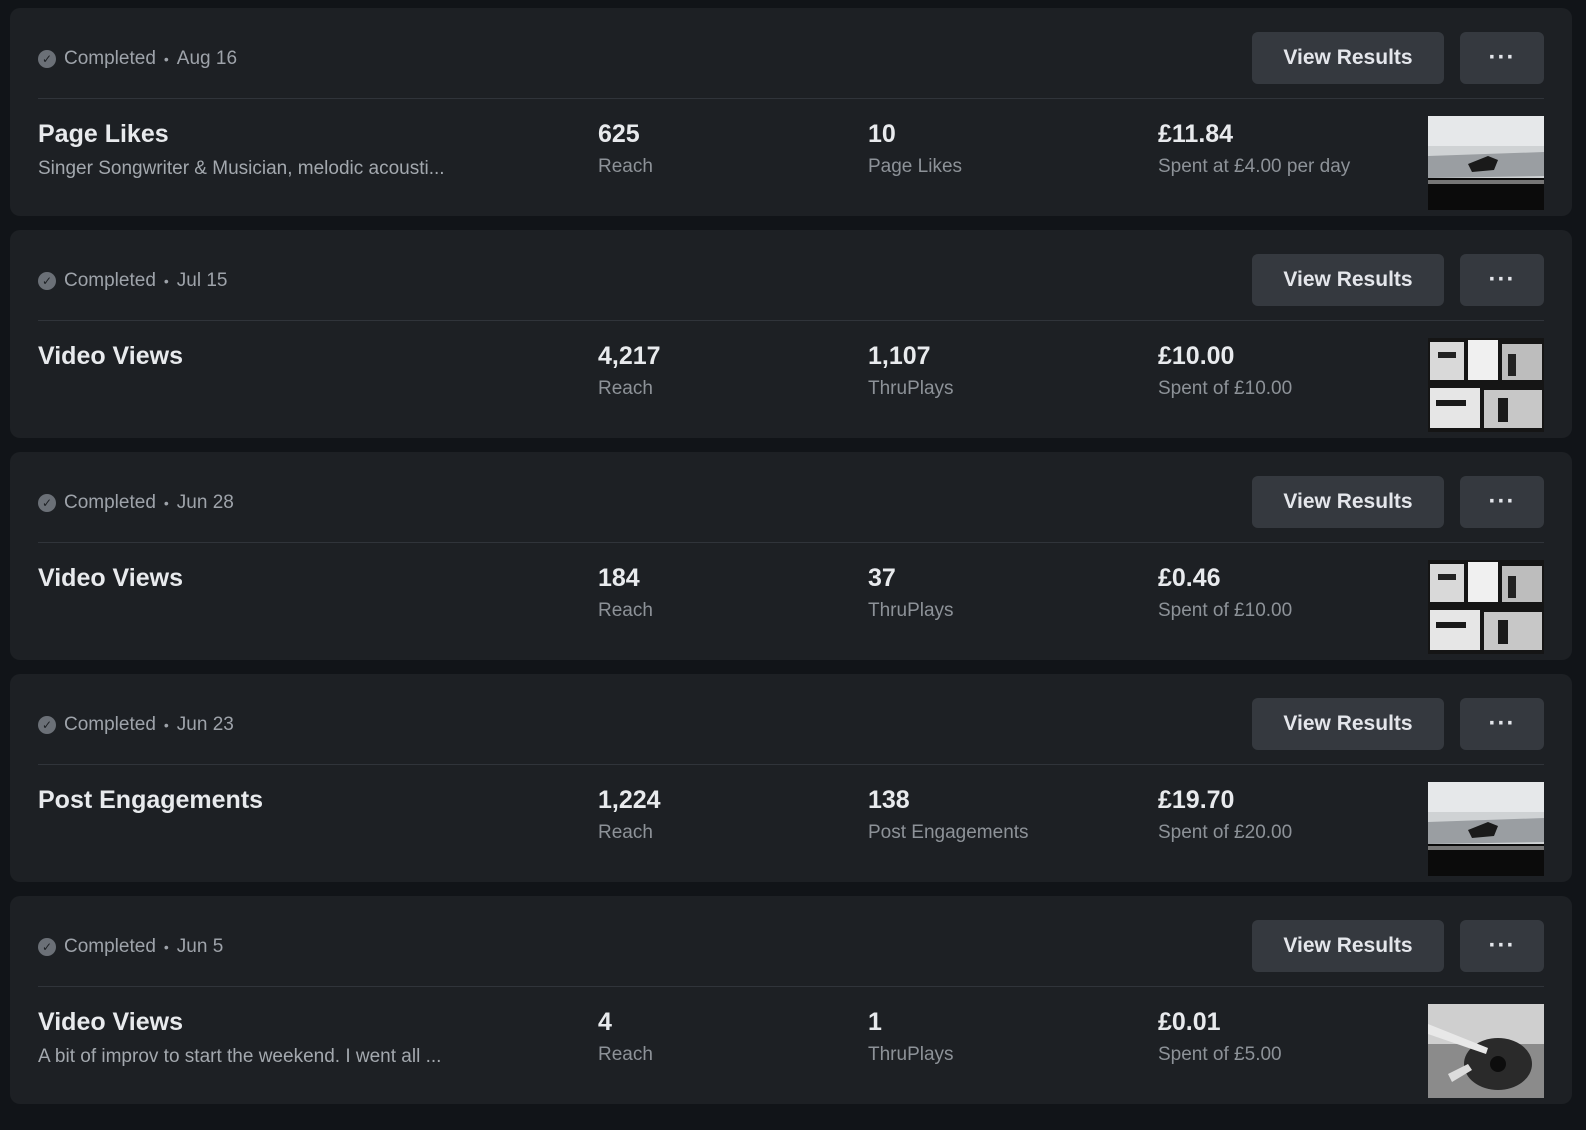 Image resolution: width=1586 pixels, height=1130 pixels. Describe the element at coordinates (791, 497) in the screenshot. I see `card-header: ✓ Completed • Jun 28 View Results ···` at that location.